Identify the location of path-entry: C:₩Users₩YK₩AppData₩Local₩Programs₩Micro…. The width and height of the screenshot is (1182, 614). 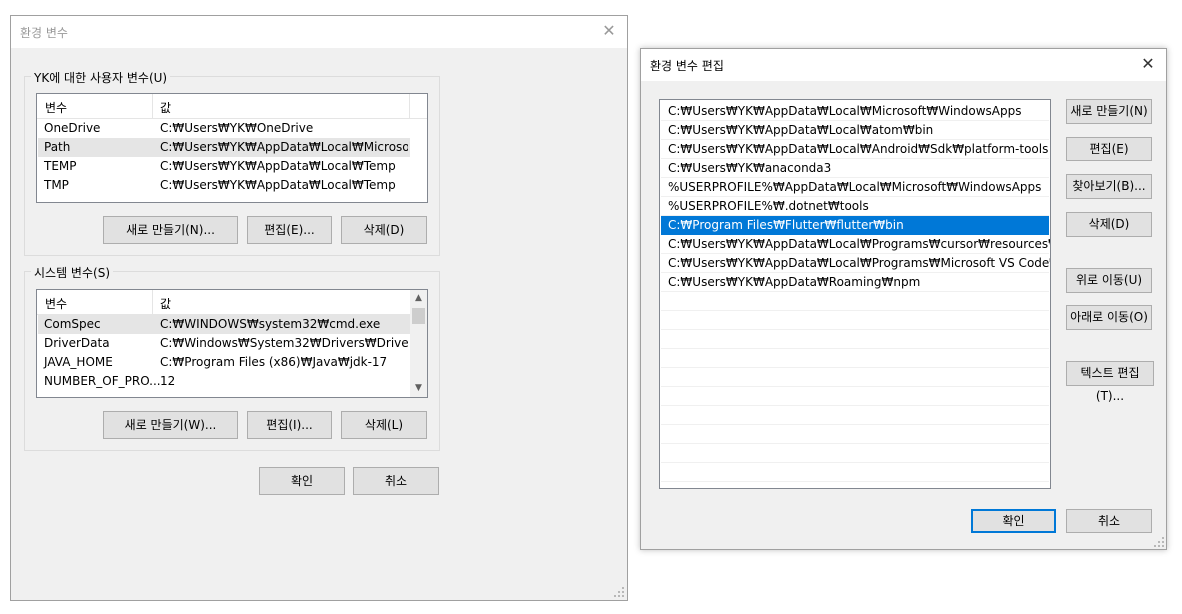
(855, 263).